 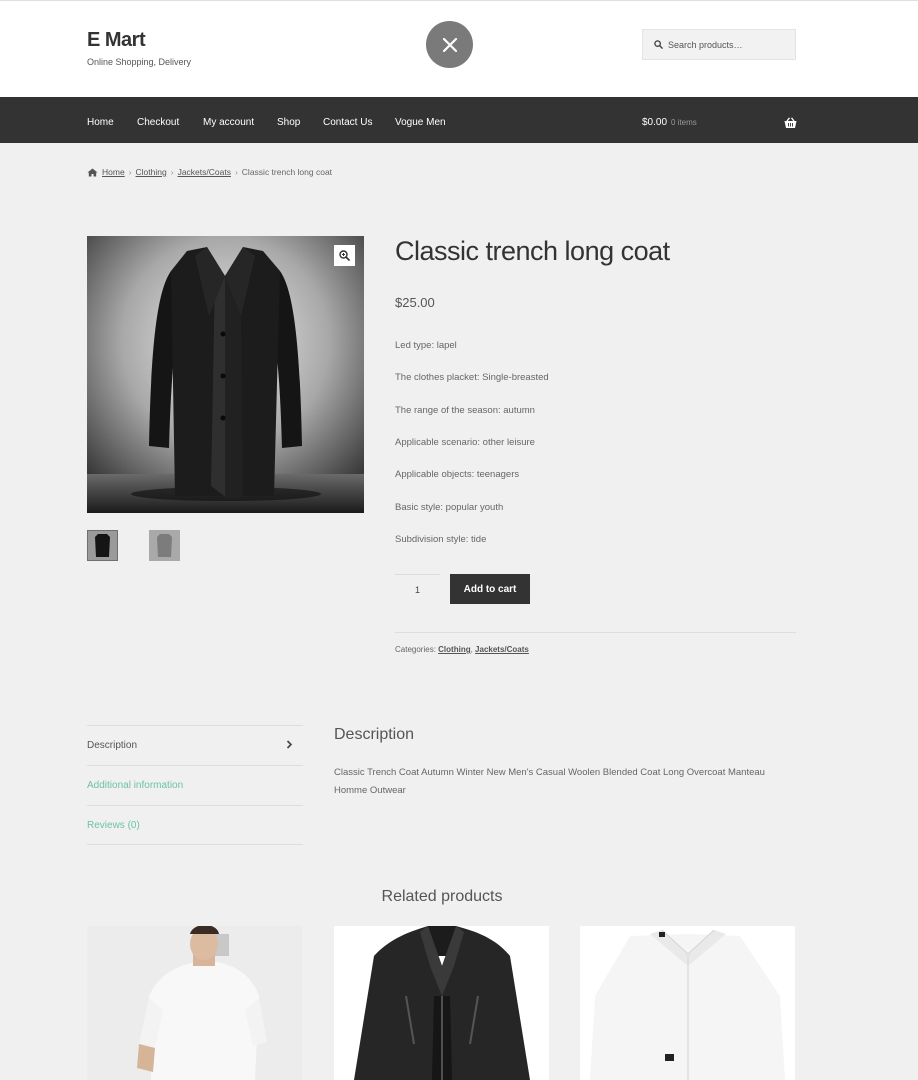 I want to click on category-link-clothing: Clothing, so click(x=454, y=649).